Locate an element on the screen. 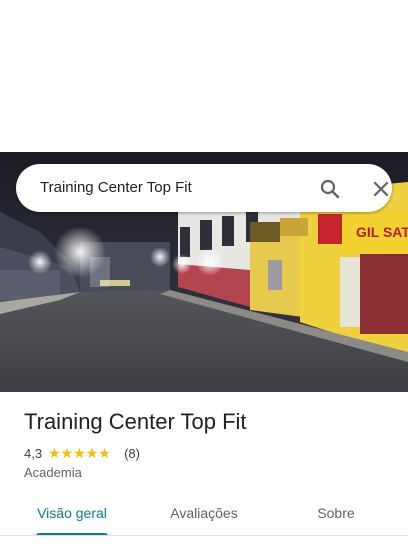 This screenshot has width=408, height=544. place-title: Training Center Top Fit is located at coordinates (135, 421).